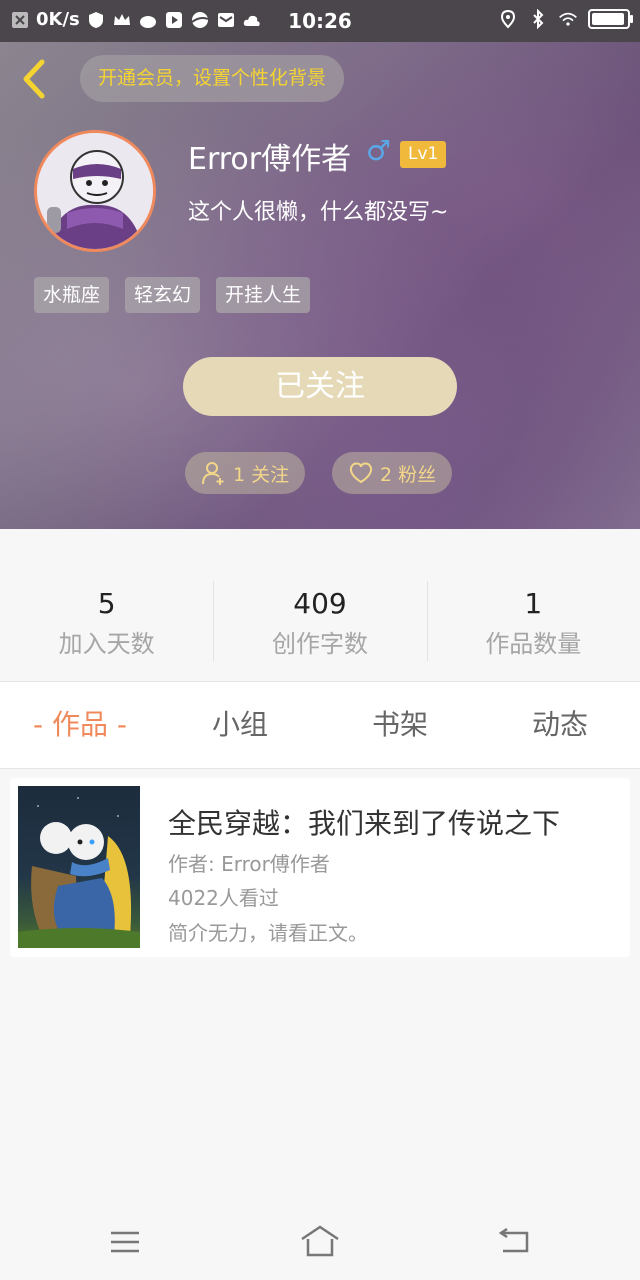 This screenshot has height=1280, width=640. I want to click on book-views: 4022人看过, so click(223, 898).